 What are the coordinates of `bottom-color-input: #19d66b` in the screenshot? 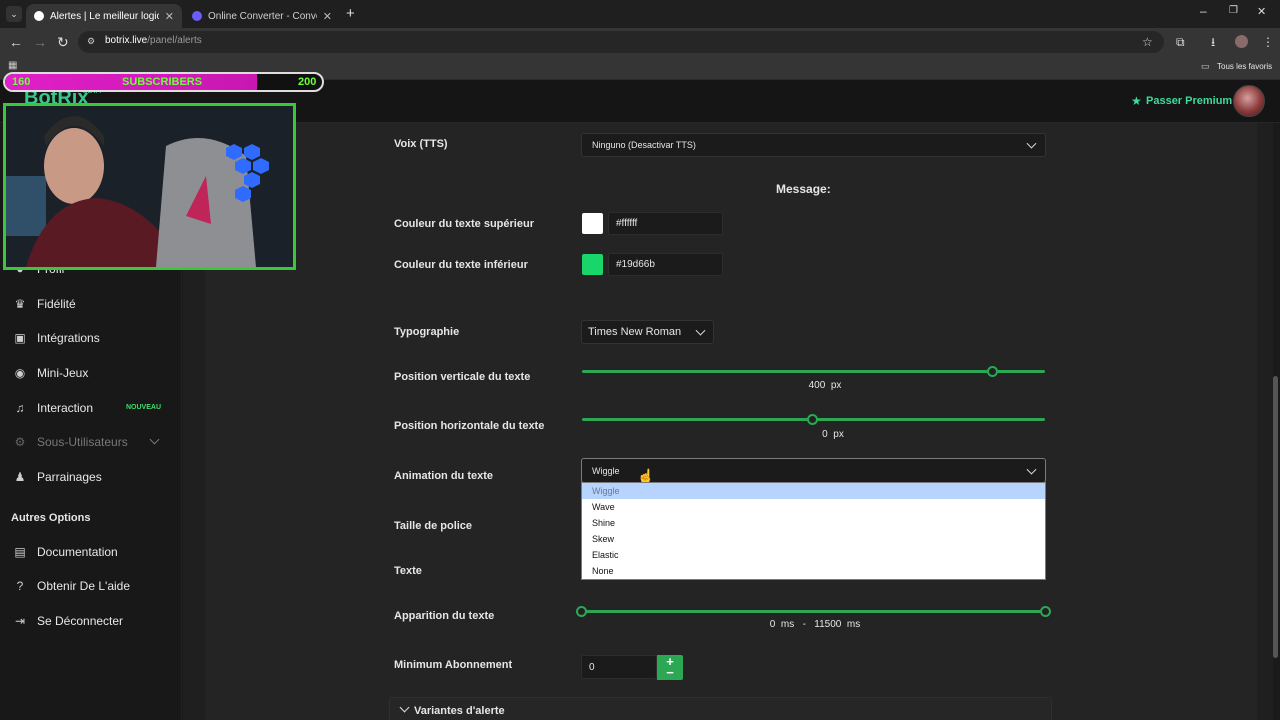 It's located at (665, 264).